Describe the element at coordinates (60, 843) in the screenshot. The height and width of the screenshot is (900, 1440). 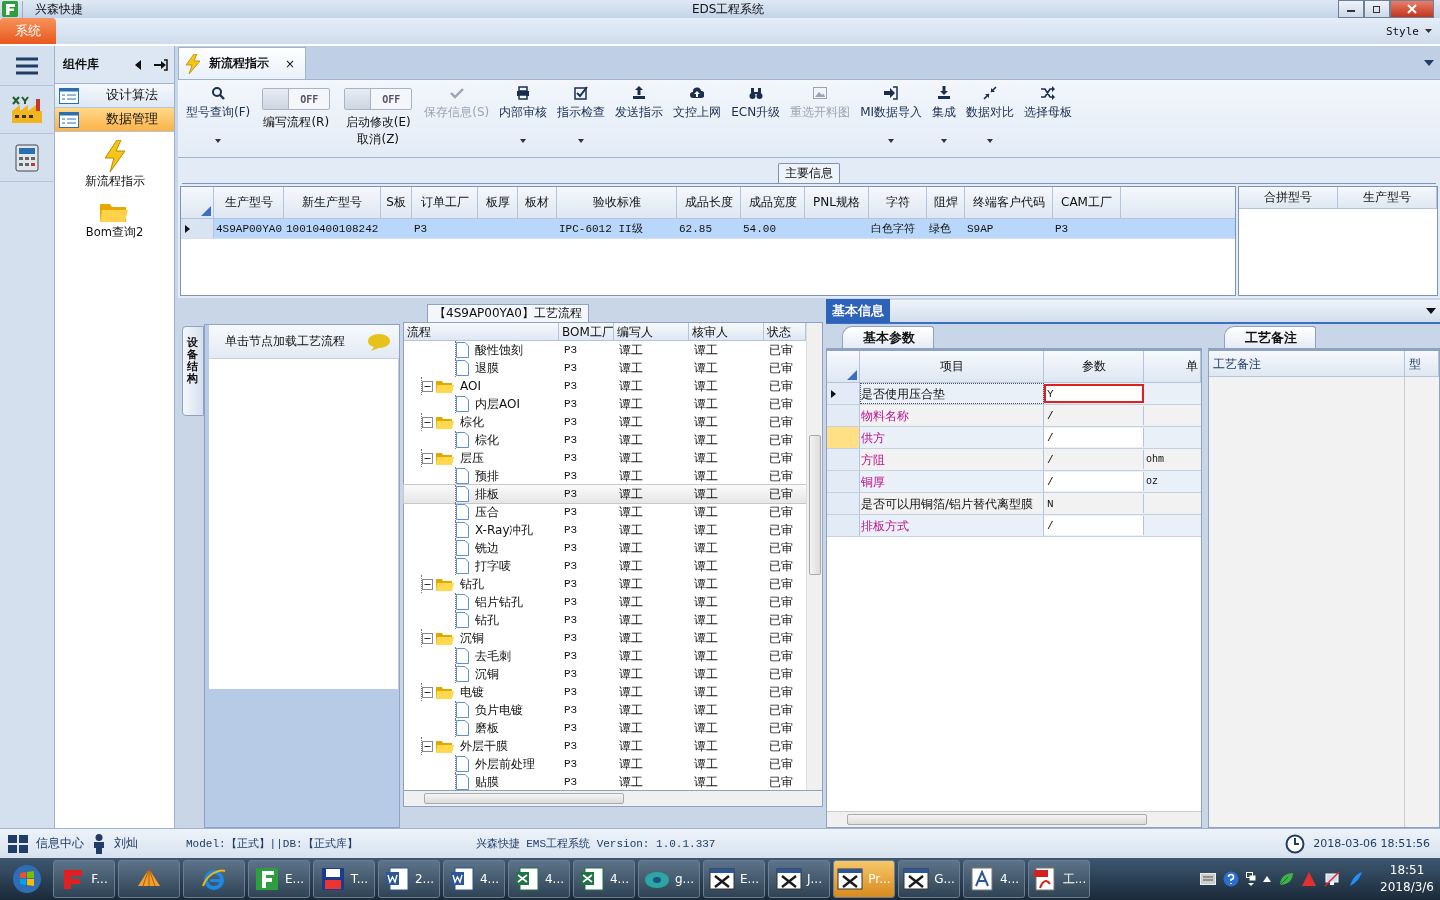
I see `info-center-link: 信息中心` at that location.